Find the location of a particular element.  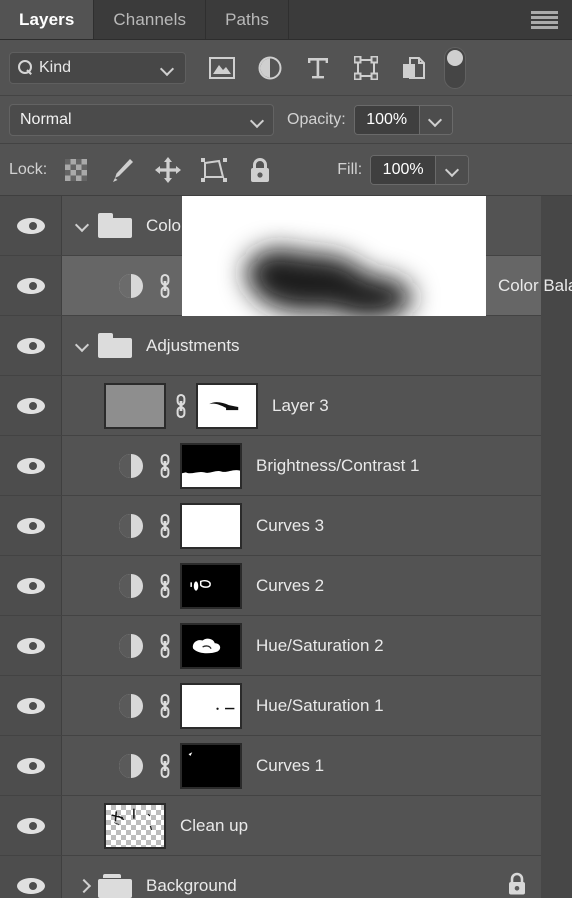

layer-filter-row: Kind is located at coordinates (286, 68).